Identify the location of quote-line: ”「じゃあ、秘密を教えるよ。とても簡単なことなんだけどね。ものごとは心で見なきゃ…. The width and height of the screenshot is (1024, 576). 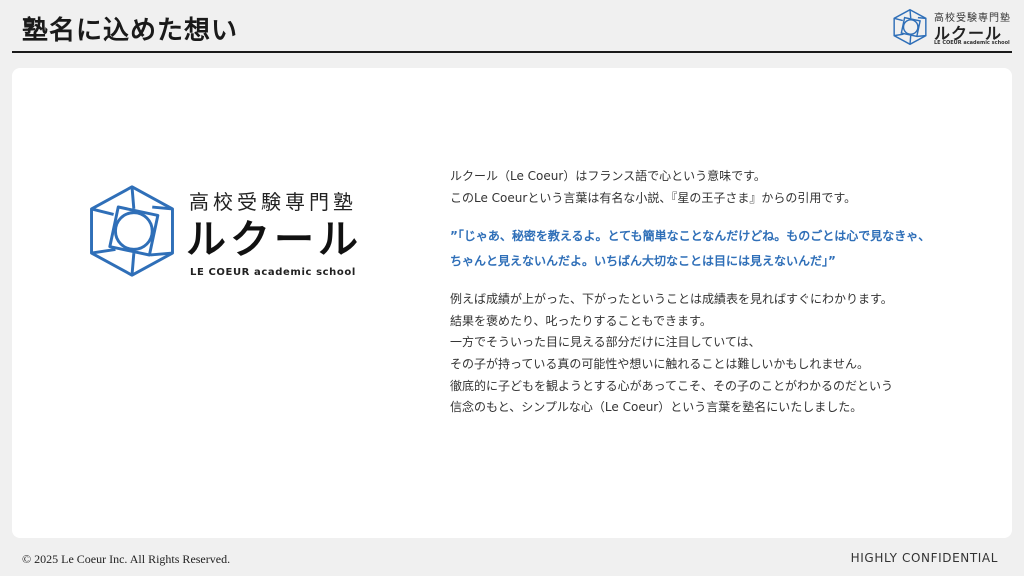
(690, 236).